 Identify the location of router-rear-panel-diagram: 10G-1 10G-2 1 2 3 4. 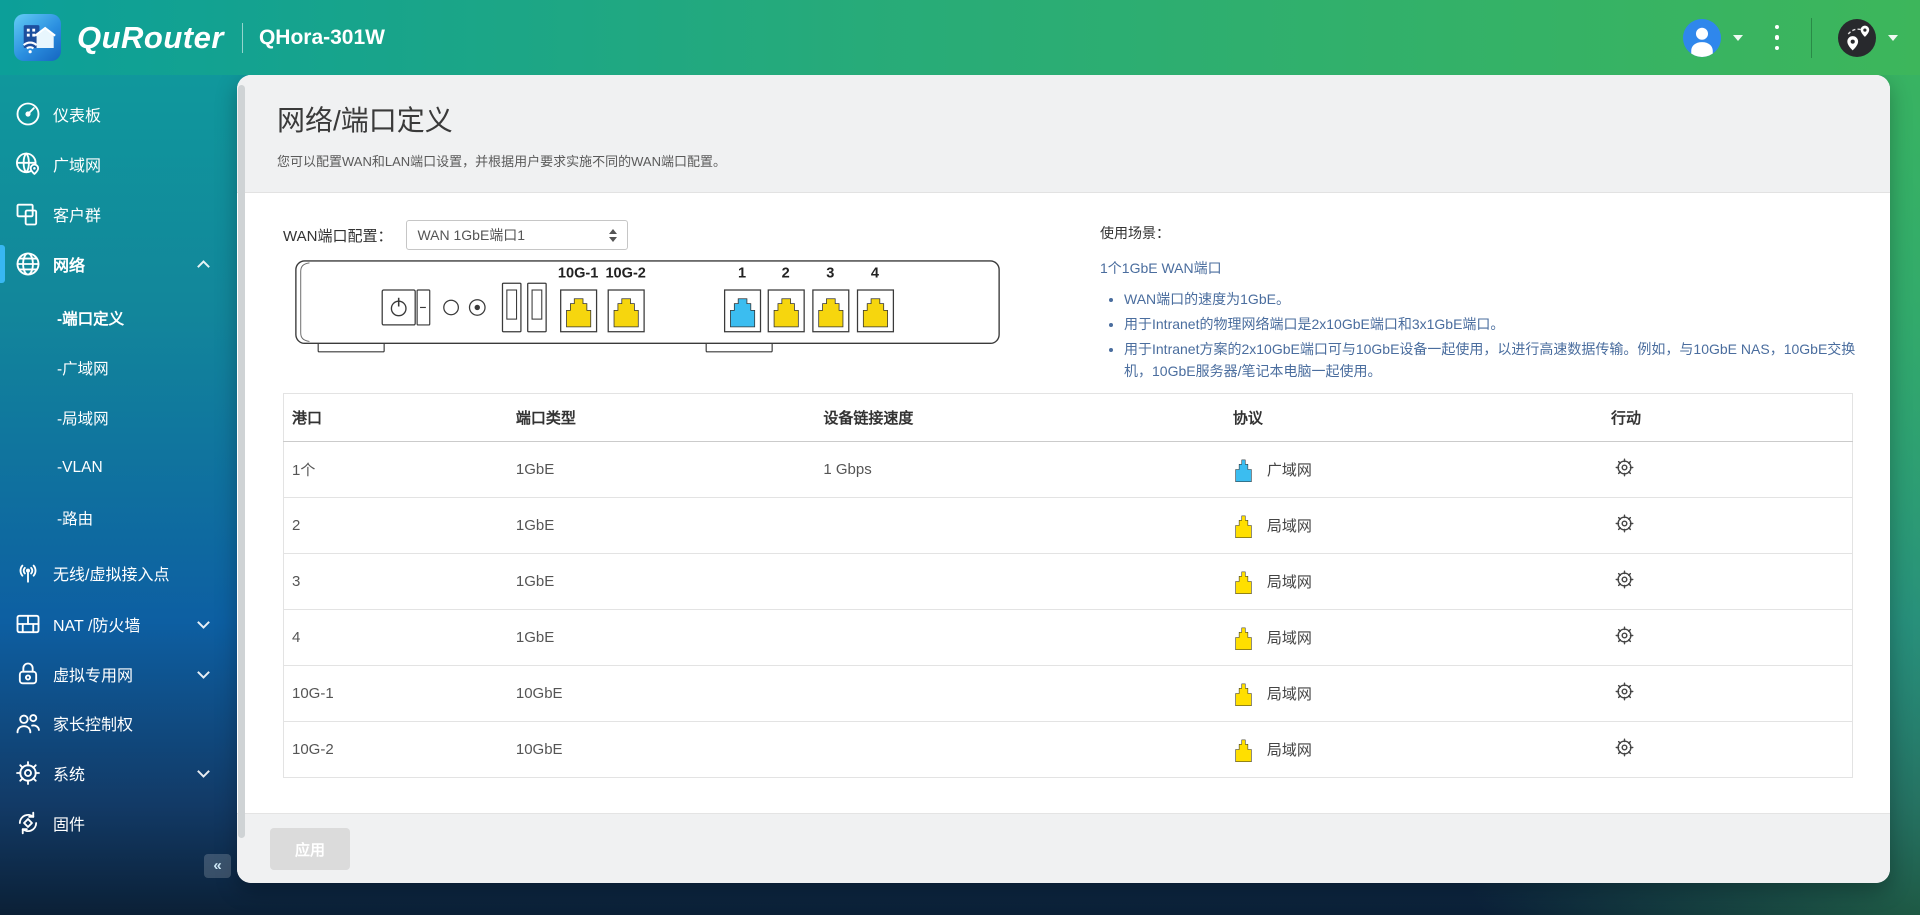
(647, 306).